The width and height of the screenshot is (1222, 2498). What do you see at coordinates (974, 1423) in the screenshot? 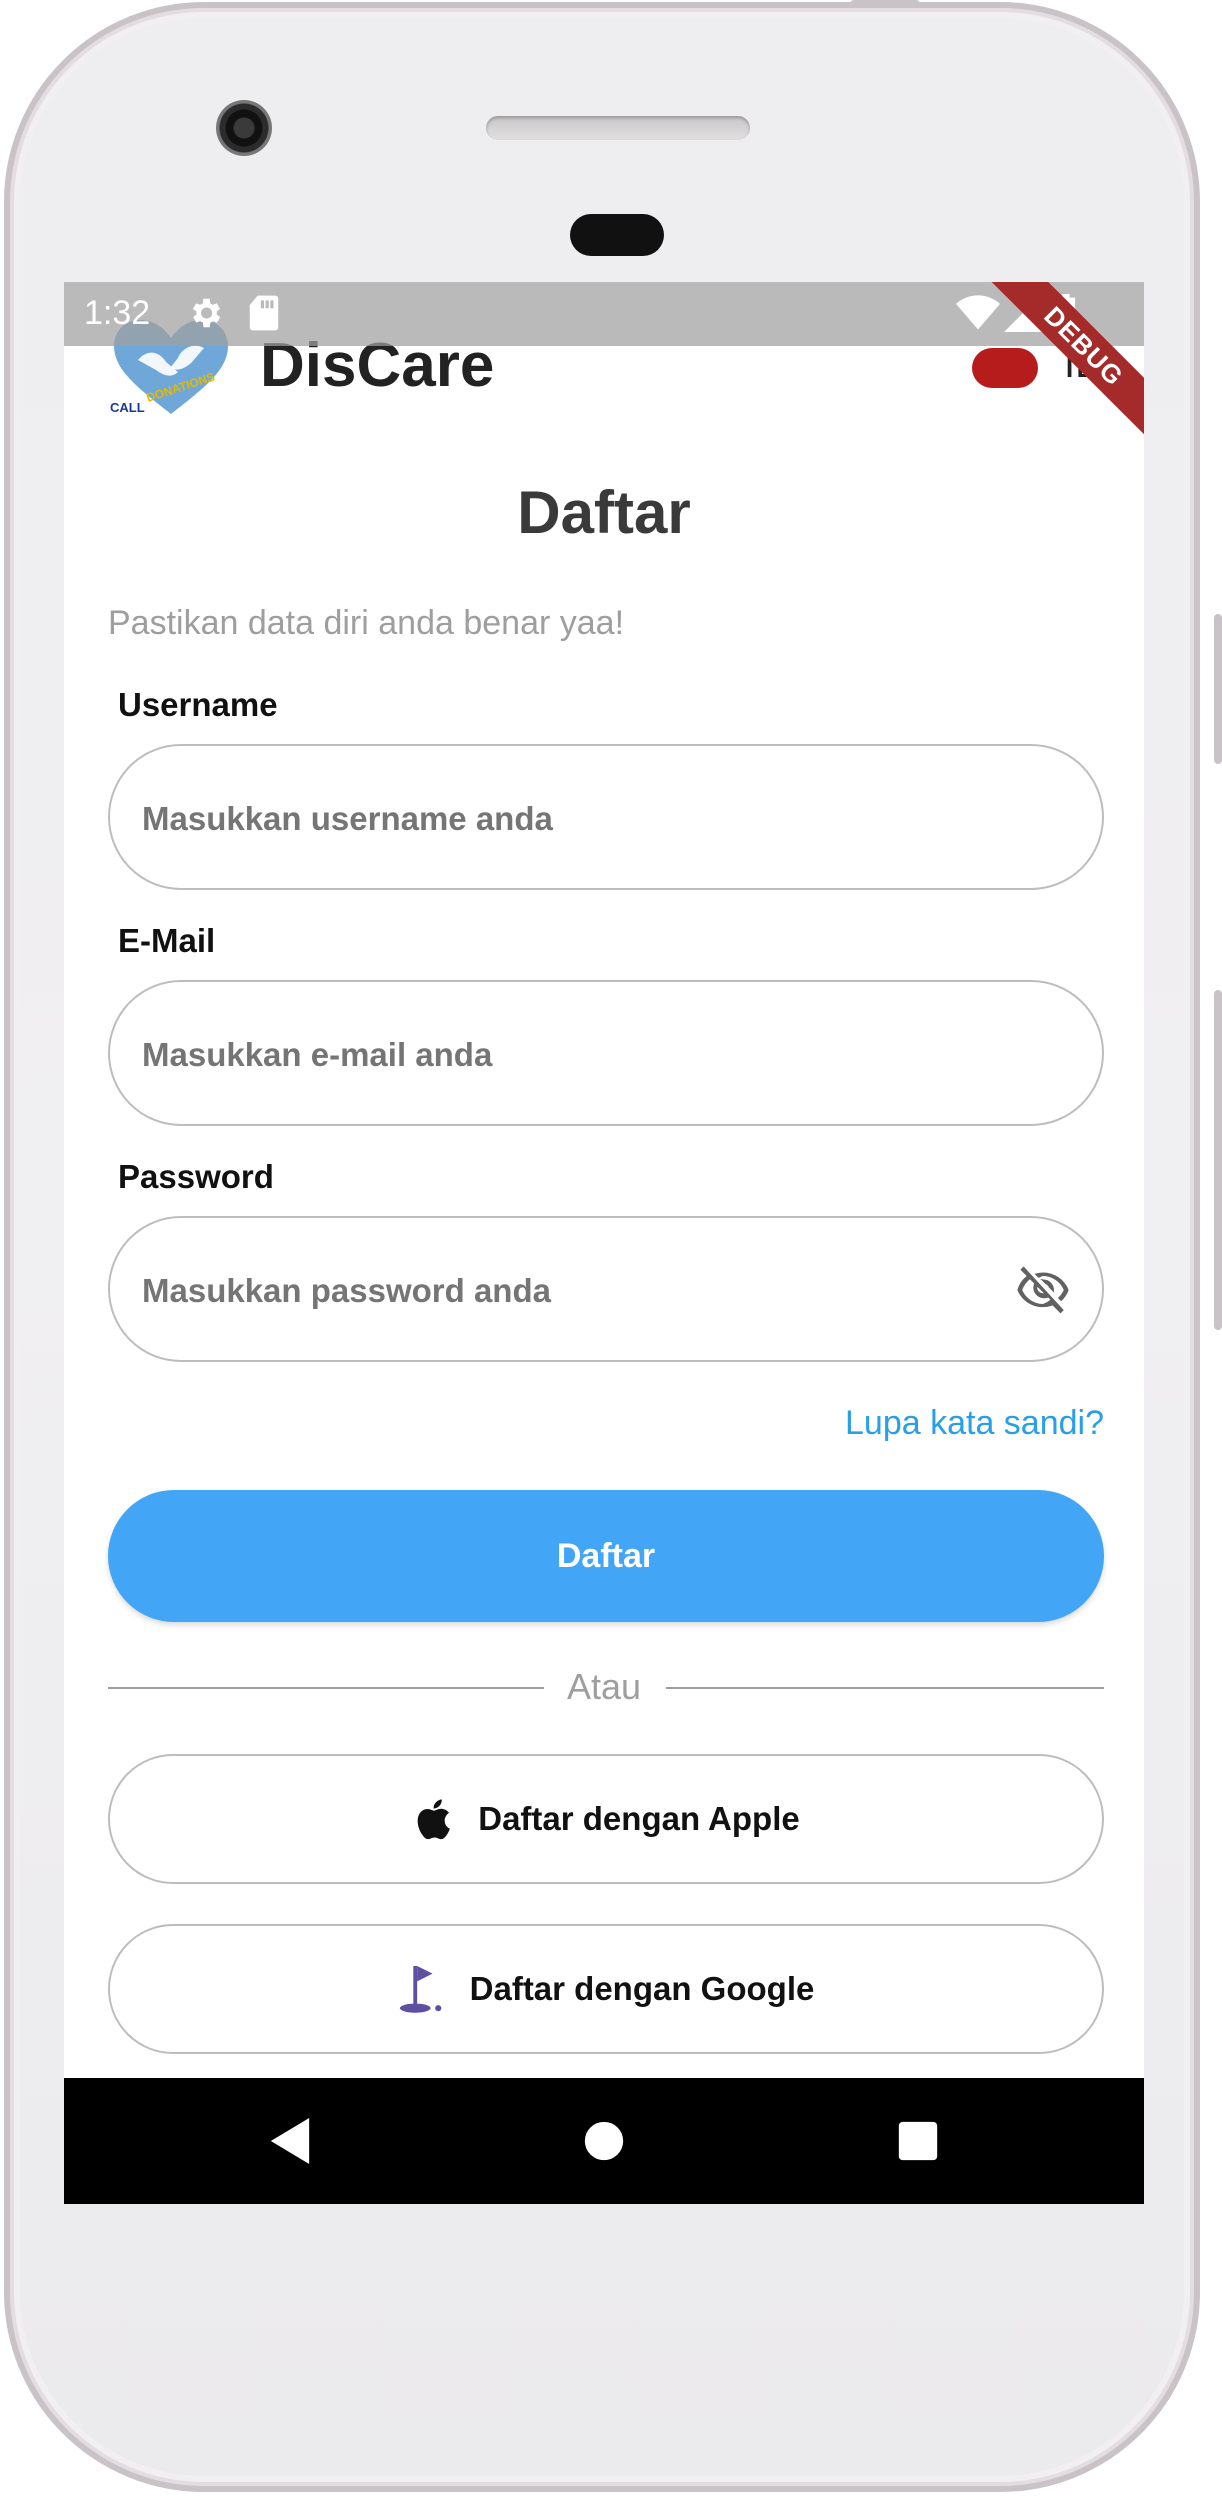
I see `forgot-password-link: Lupa kata sandi?` at bounding box center [974, 1423].